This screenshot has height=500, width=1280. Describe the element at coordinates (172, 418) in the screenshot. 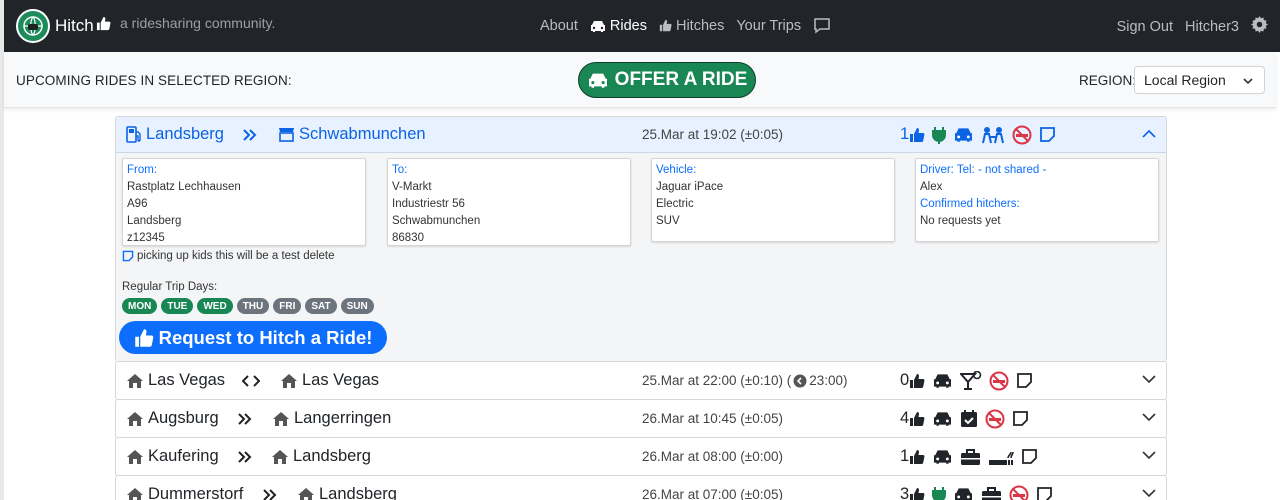

I see `ride-from: Augsburg` at that location.